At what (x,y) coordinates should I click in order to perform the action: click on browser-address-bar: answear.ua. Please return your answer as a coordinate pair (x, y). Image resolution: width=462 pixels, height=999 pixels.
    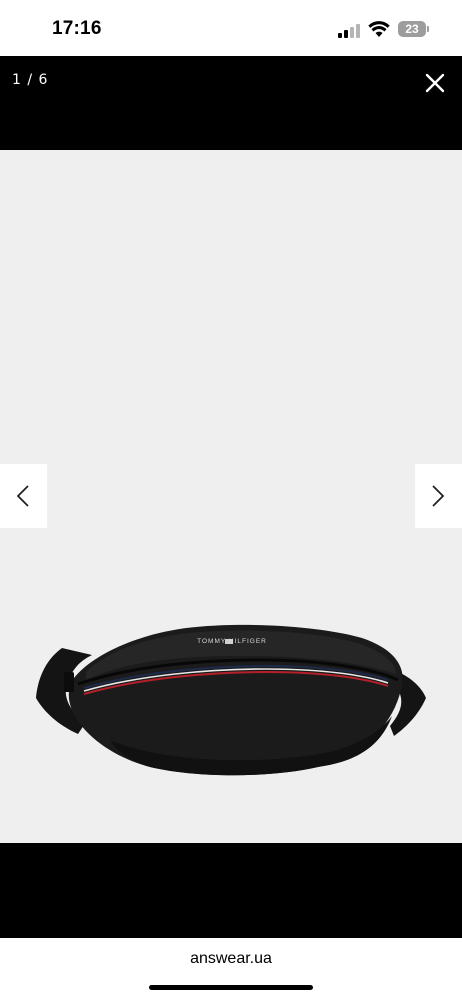
    Looking at the image, I should click on (231, 968).